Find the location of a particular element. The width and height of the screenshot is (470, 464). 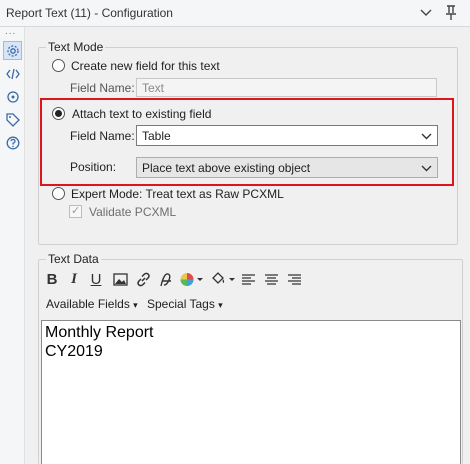

image-icon is located at coordinates (120, 279).